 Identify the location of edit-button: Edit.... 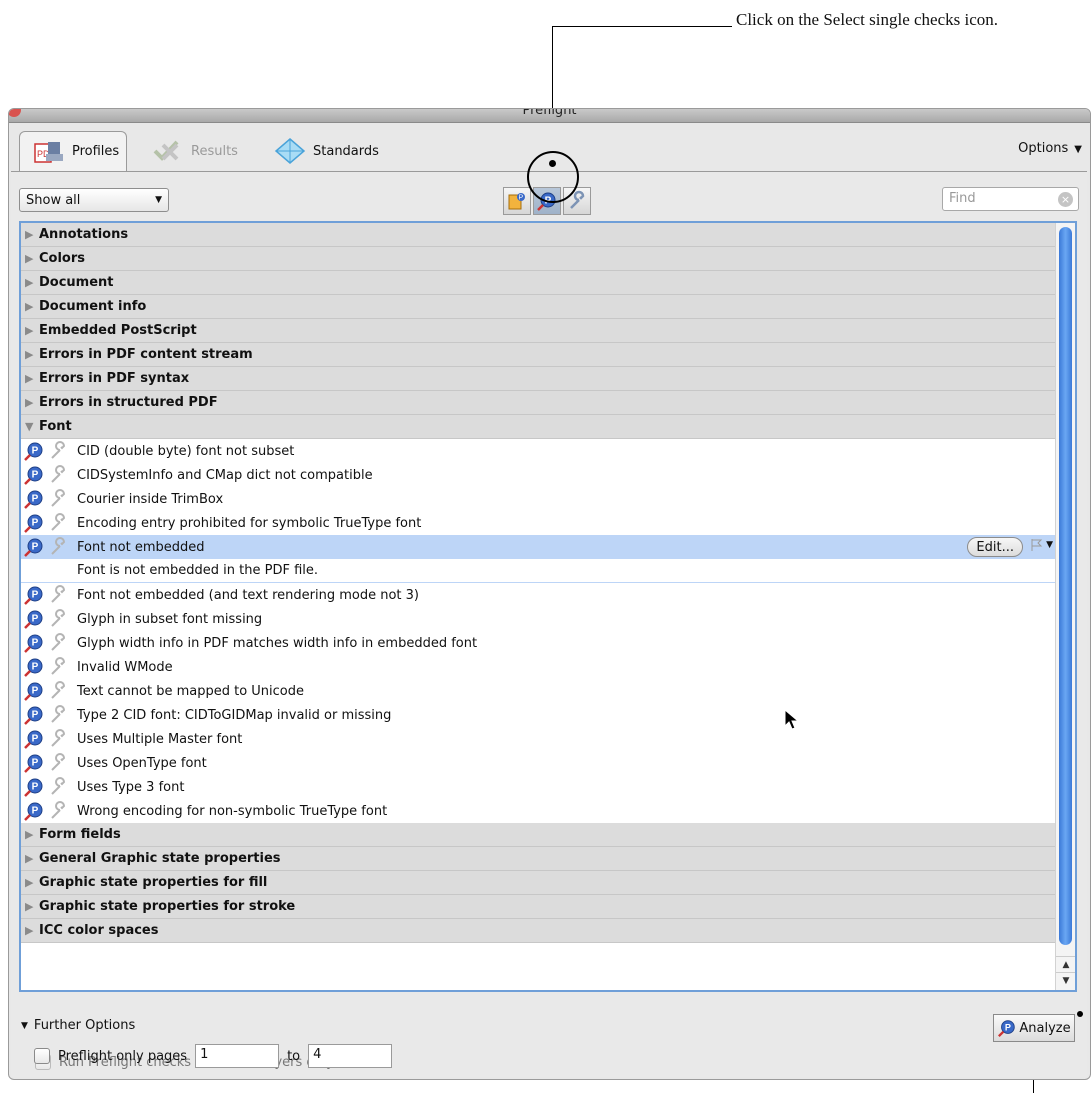
(995, 547).